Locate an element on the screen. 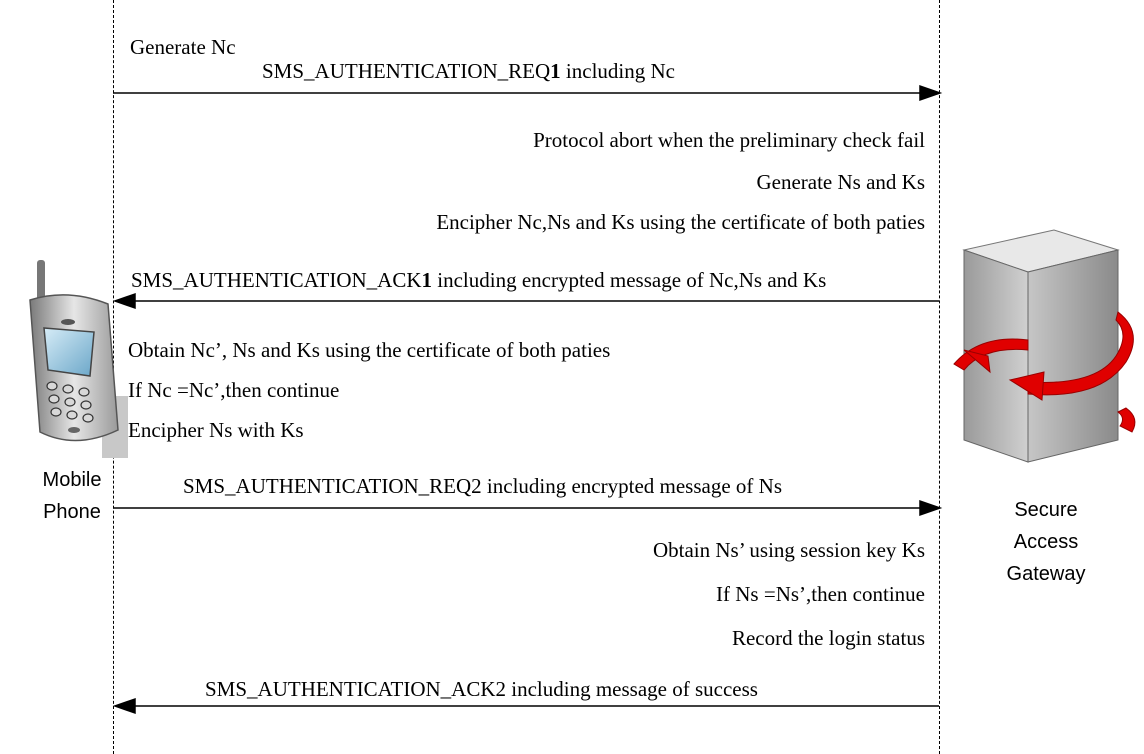 This screenshot has width=1144, height=754. req1-arrowhead is located at coordinates (931, 93).